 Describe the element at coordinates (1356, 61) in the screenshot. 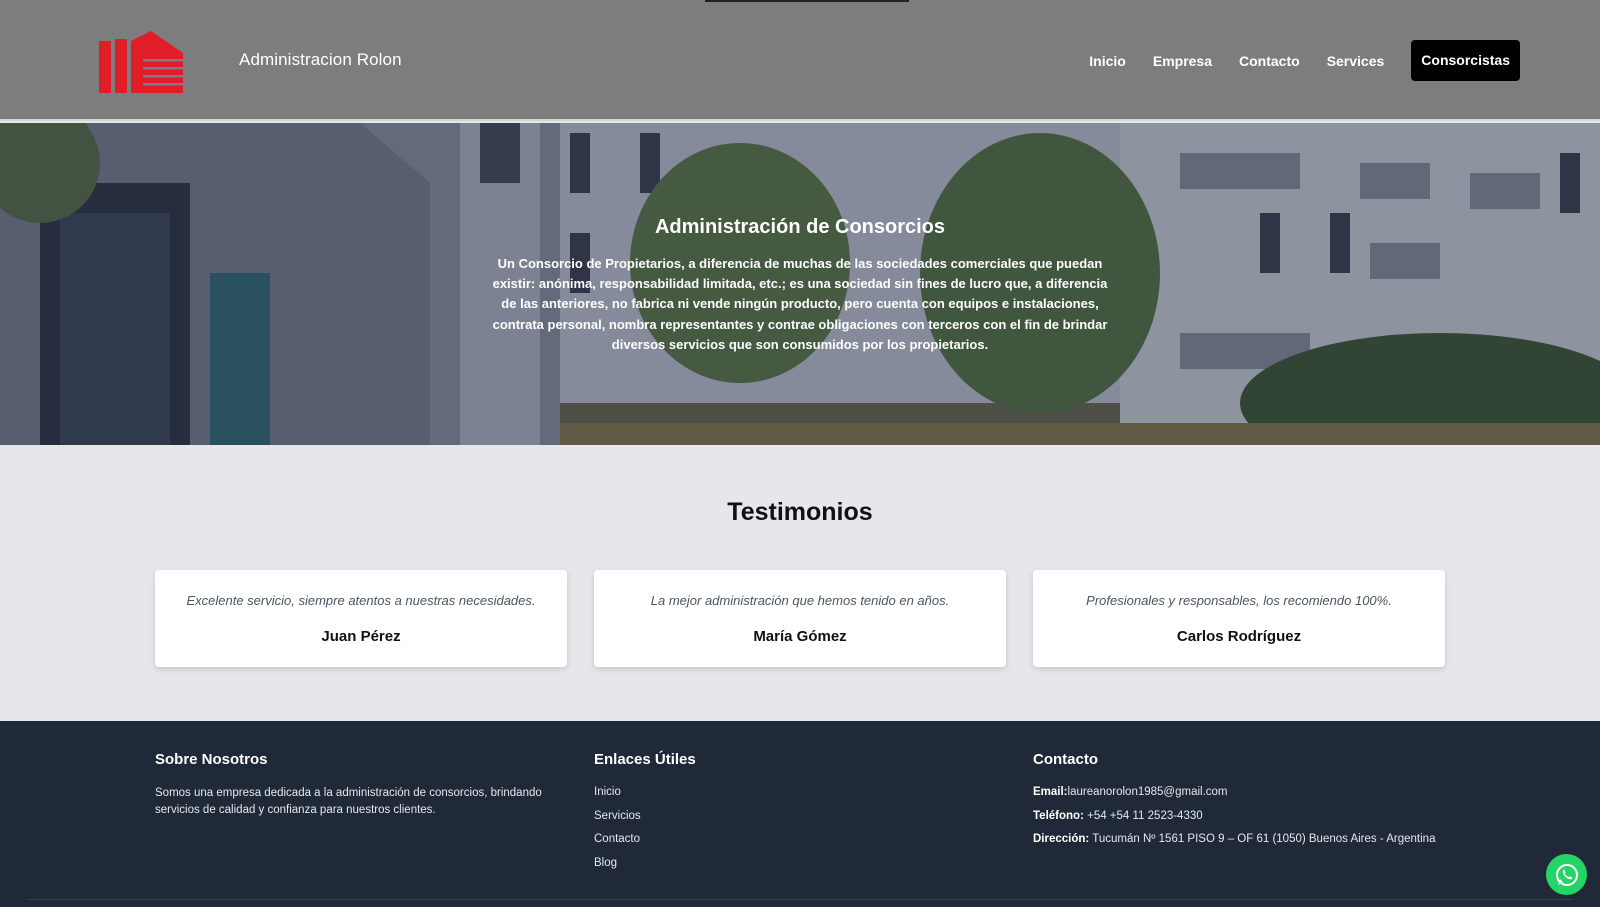

I see `nav-services: Services` at that location.